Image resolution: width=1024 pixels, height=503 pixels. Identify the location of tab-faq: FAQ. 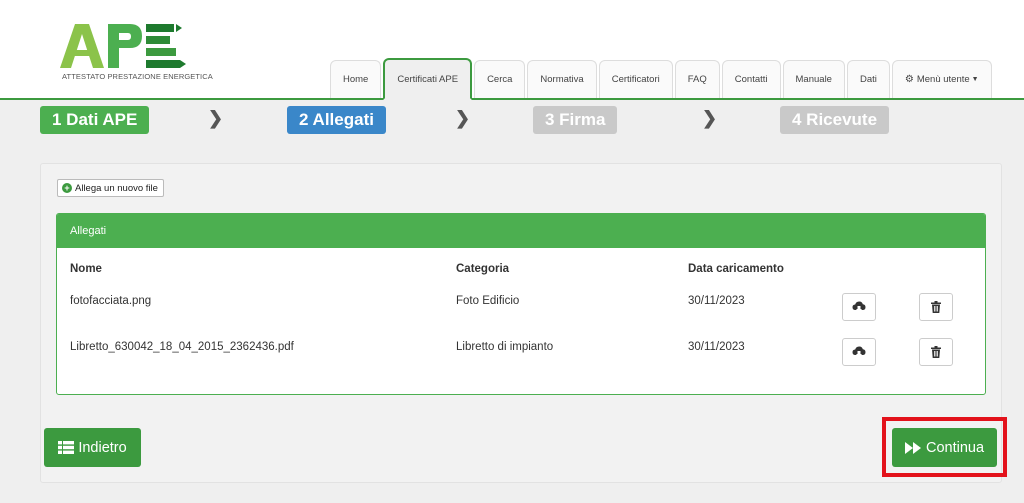
(697, 79).